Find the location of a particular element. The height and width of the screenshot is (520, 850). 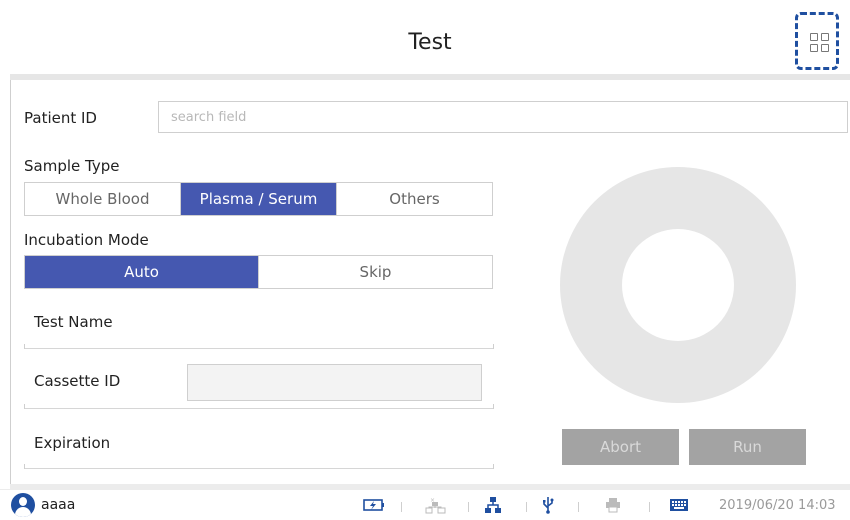

network-icon is located at coordinates (493, 505).